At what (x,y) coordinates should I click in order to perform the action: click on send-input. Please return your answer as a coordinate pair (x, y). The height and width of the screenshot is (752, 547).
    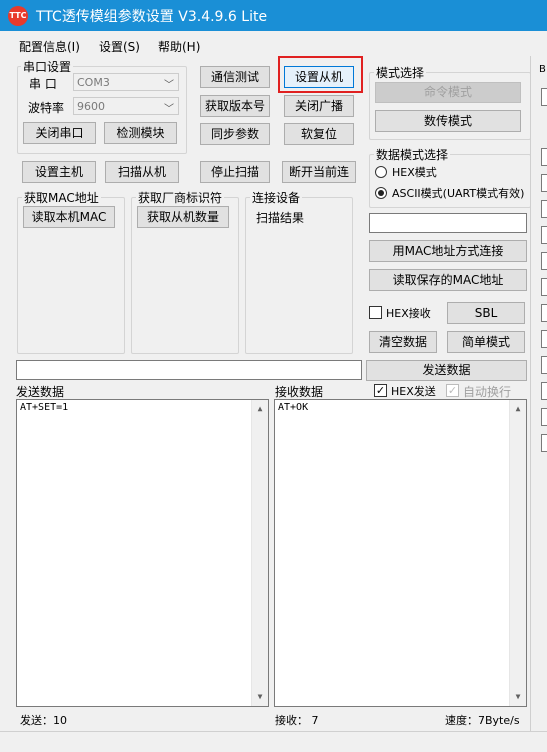
    Looking at the image, I should click on (189, 370).